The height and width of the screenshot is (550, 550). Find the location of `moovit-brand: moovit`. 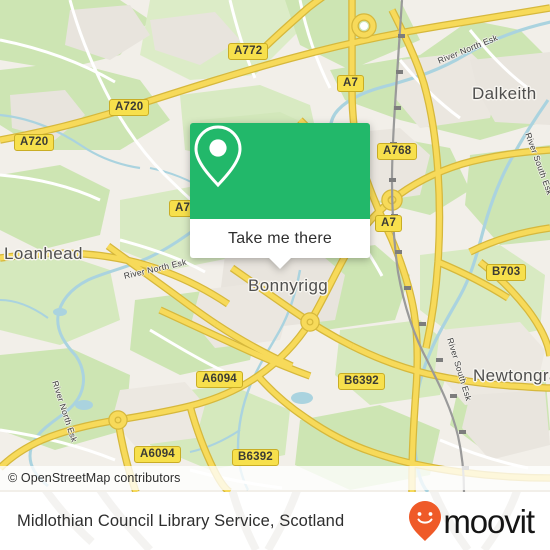

moovit-brand: moovit is located at coordinates (479, 521).